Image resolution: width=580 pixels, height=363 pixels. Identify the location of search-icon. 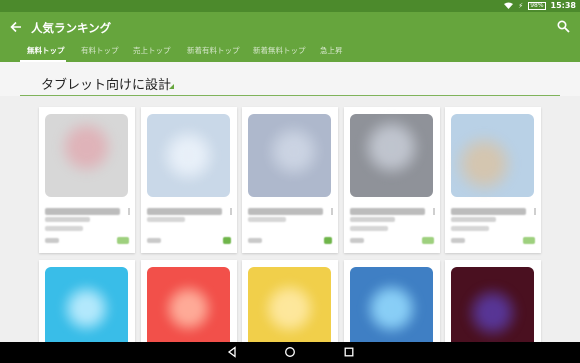
(563, 26).